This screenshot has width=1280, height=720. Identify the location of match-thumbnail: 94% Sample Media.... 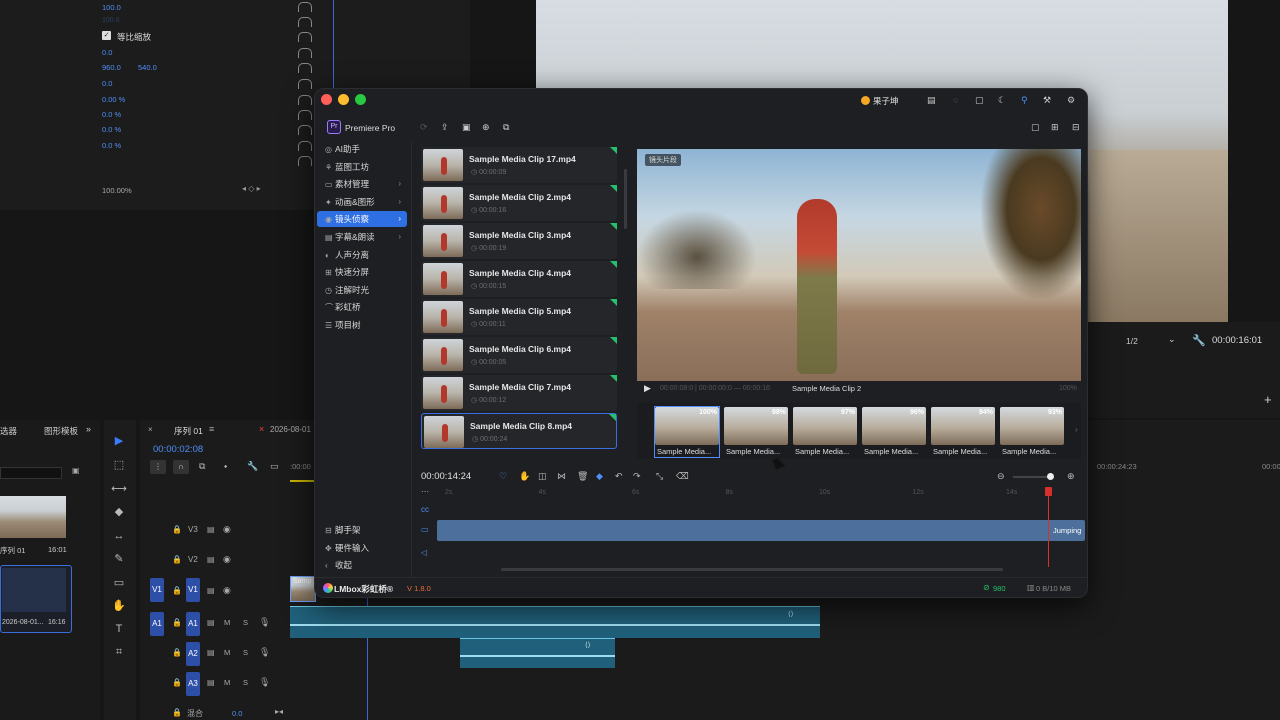
(963, 432).